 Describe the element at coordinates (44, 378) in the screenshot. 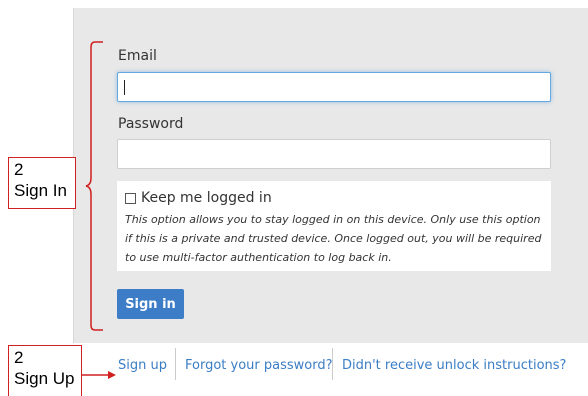

I see `sign-up-callout-text: Sign Up` at that location.